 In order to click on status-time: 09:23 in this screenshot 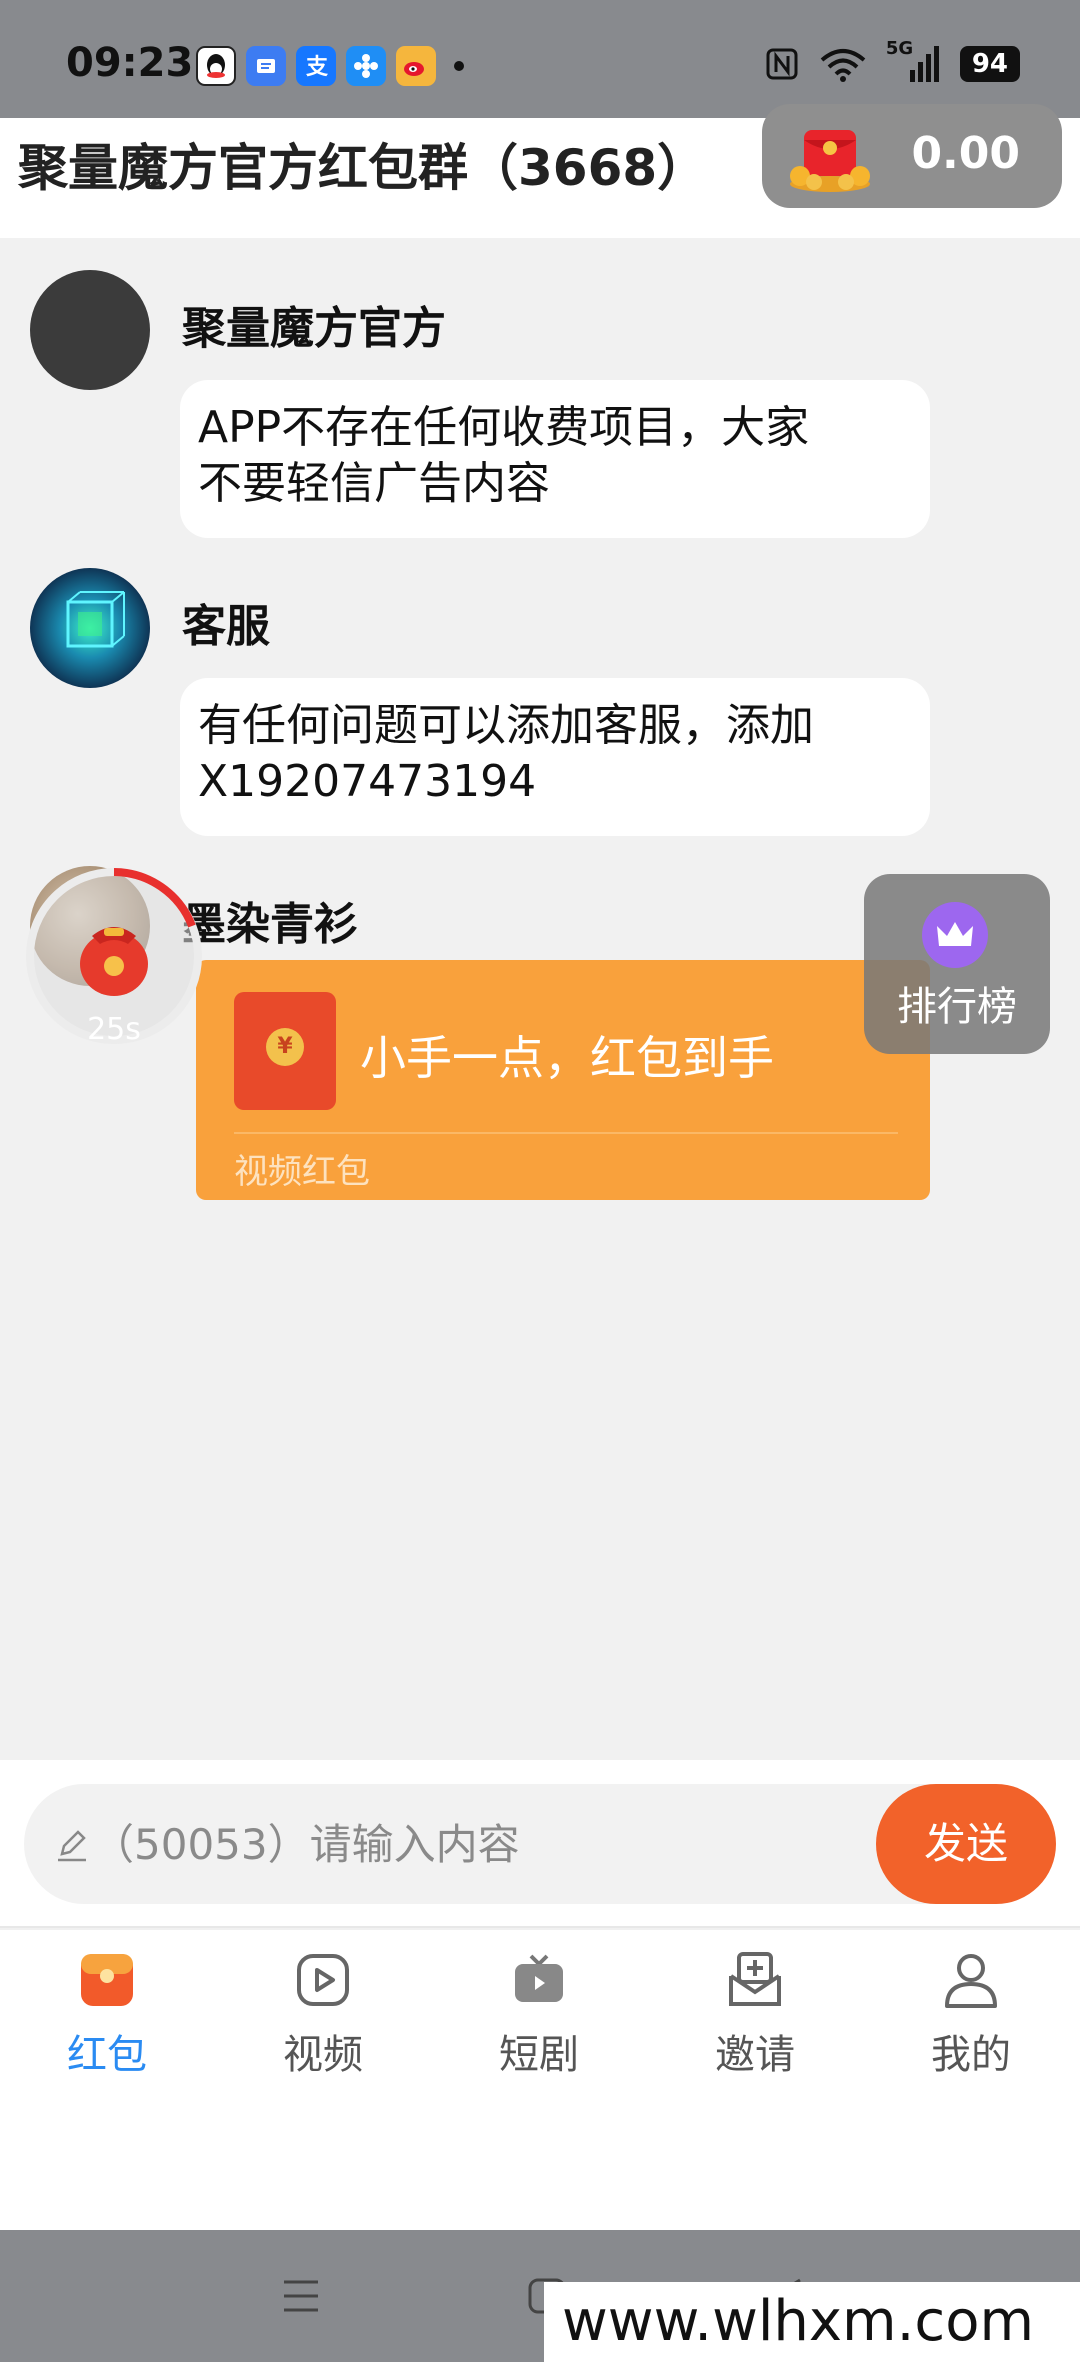, I will do `click(130, 63)`.